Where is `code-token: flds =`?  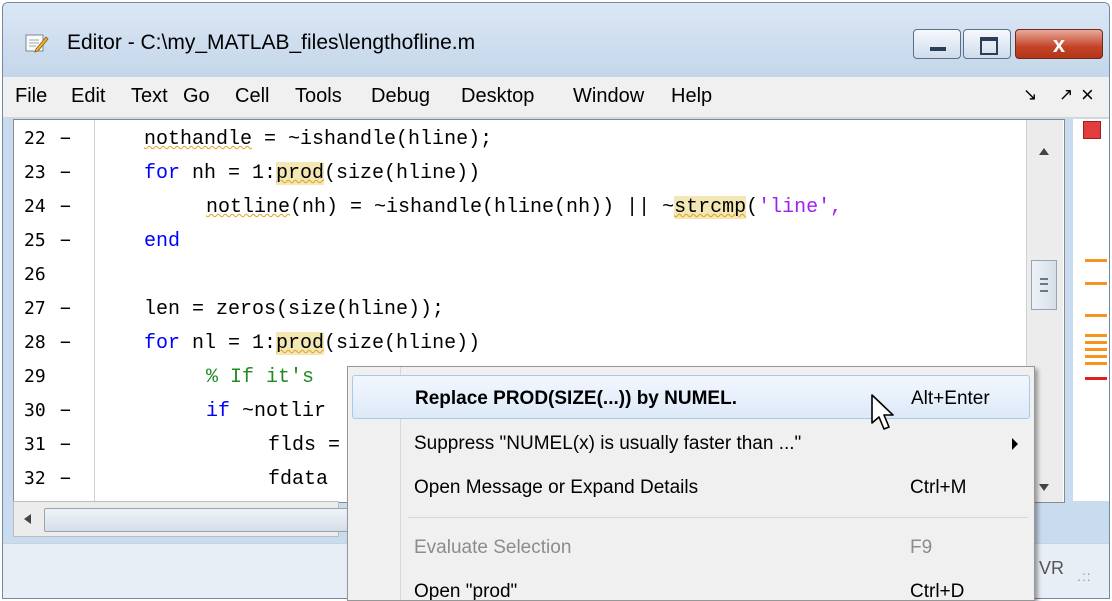
code-token: flds = is located at coordinates (304, 445).